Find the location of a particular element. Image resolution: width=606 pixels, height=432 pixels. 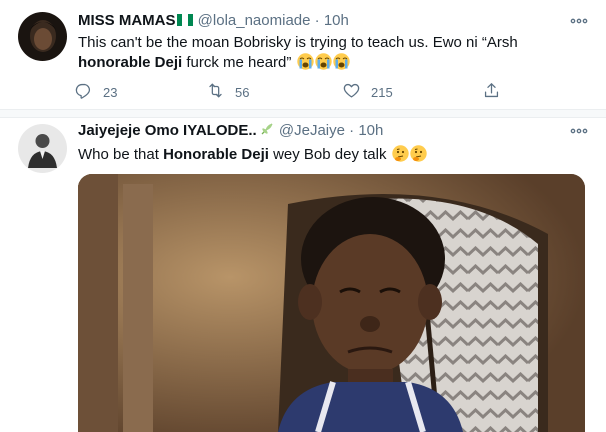

nigeria-flag-icon is located at coordinates (185, 20).